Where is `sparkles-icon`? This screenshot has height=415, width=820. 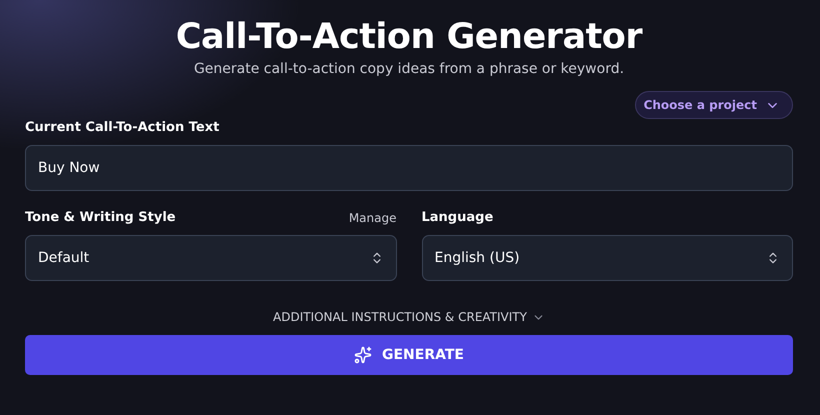
sparkles-icon is located at coordinates (363, 355).